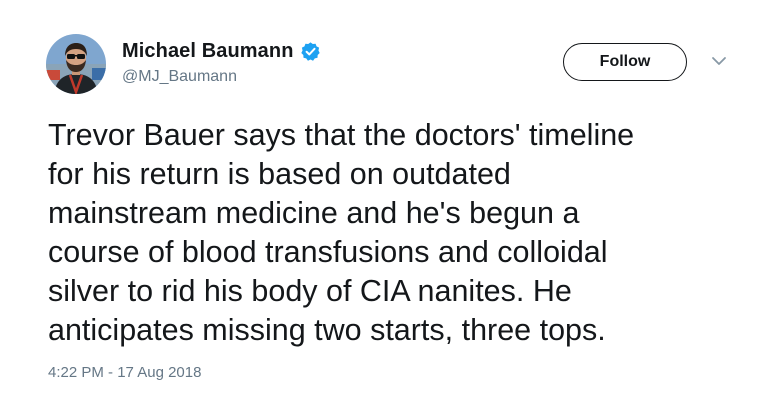  I want to click on follow-button: Follow, so click(625, 62).